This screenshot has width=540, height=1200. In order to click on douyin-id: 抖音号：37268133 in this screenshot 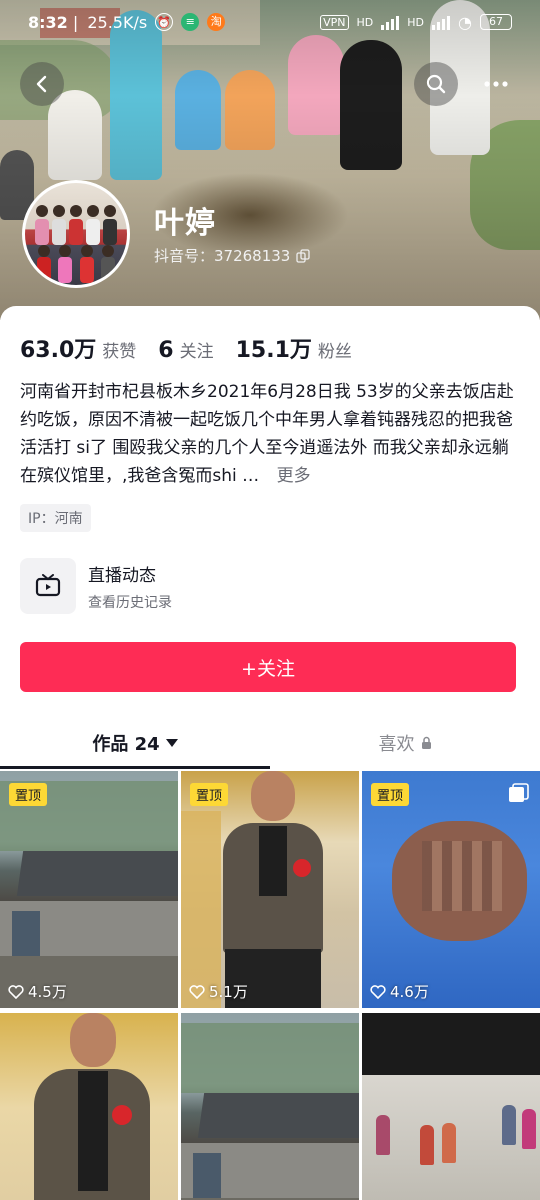, I will do `click(232, 255)`.